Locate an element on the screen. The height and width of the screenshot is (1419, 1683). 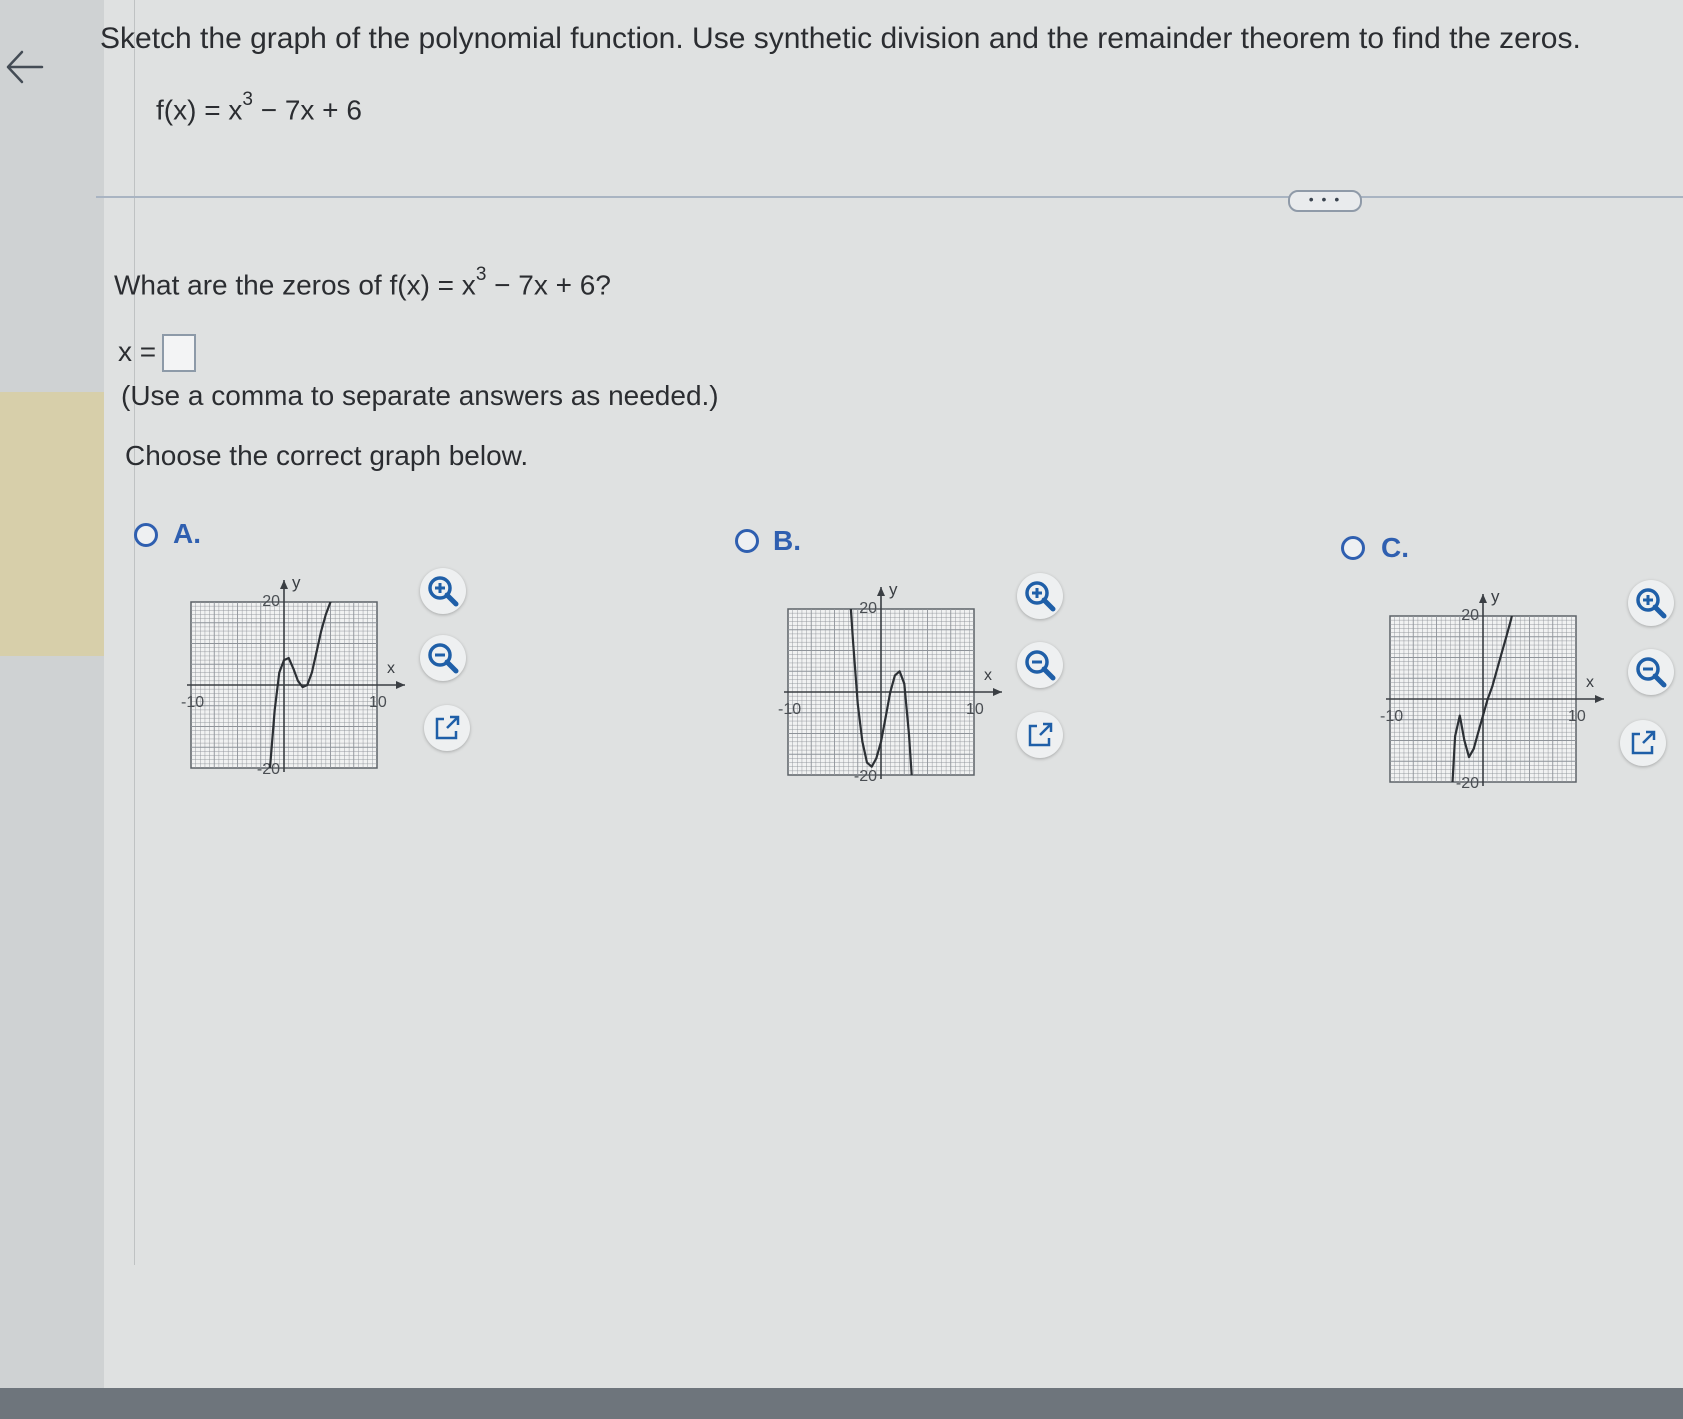
option-b-graph: x y 20 -20 -10 10 is located at coordinates (895, 678).